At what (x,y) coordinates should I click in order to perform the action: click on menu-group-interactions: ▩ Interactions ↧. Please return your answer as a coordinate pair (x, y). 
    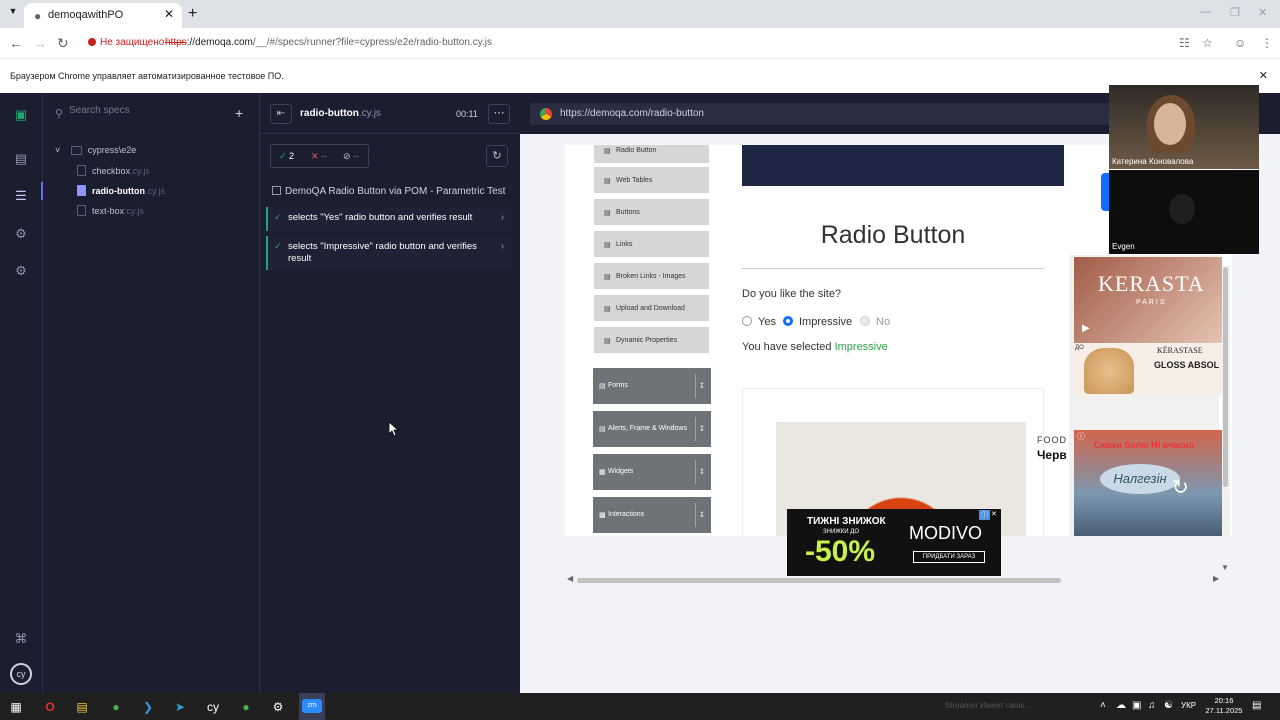
    Looking at the image, I should click on (652, 515).